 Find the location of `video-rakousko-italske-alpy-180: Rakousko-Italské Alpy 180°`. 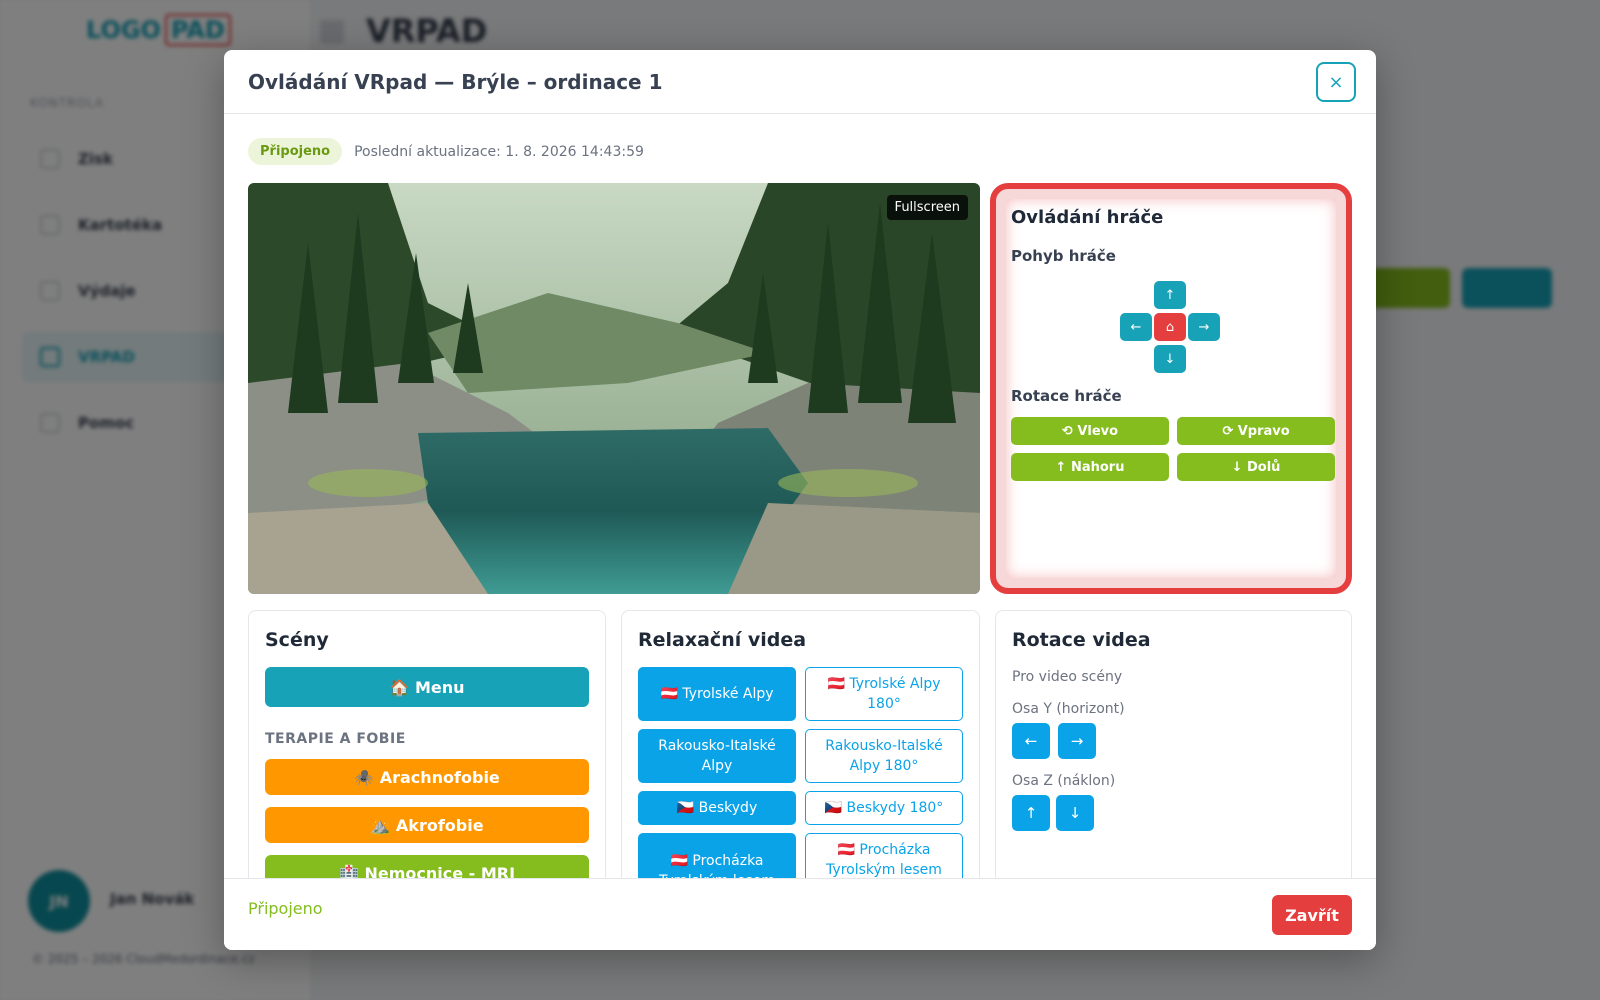

video-rakousko-italske-alpy-180: Rakousko-Italské Alpy 180° is located at coordinates (884, 756).